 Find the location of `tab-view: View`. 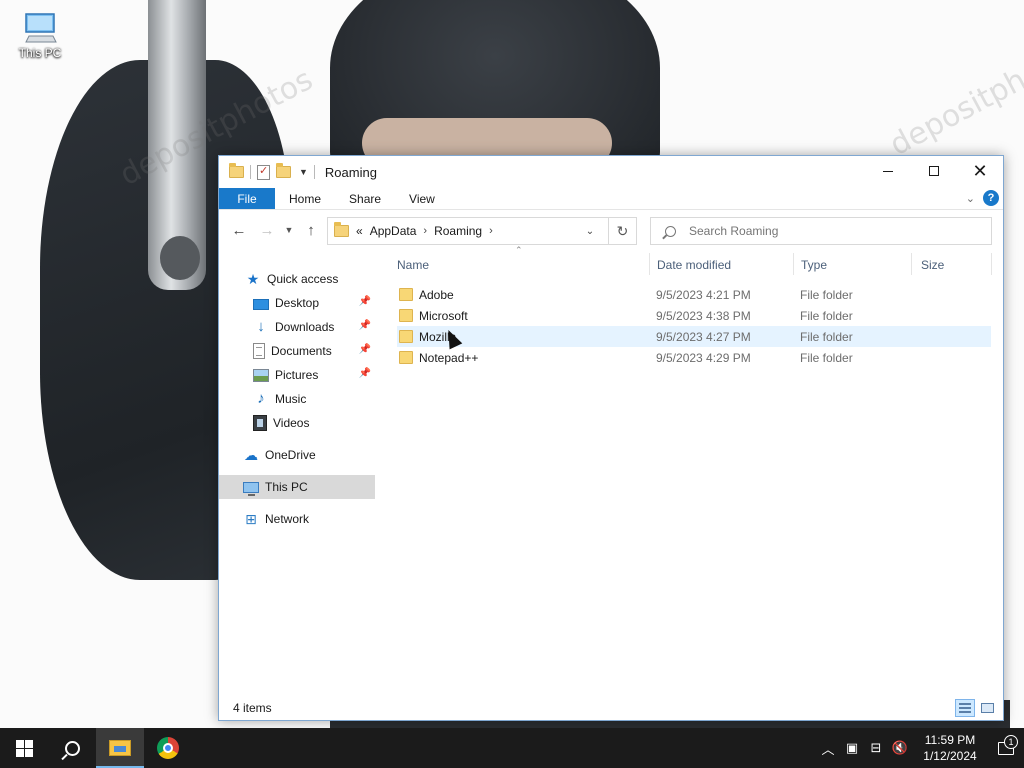

tab-view: View is located at coordinates (422, 198).